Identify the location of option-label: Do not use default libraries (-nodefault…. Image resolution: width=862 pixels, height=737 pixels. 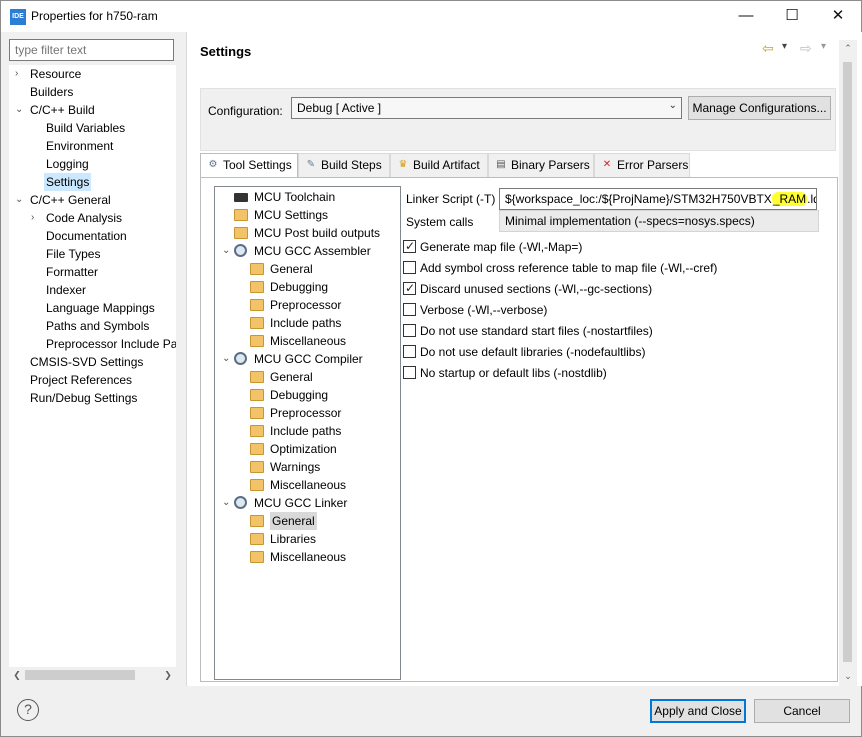
(533, 352).